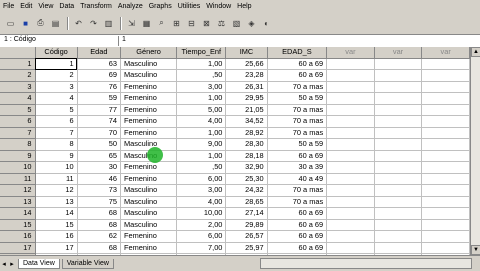 Image resolution: width=480 pixels, height=271 pixels. I want to click on data-cell: 21,05, so click(246, 110).